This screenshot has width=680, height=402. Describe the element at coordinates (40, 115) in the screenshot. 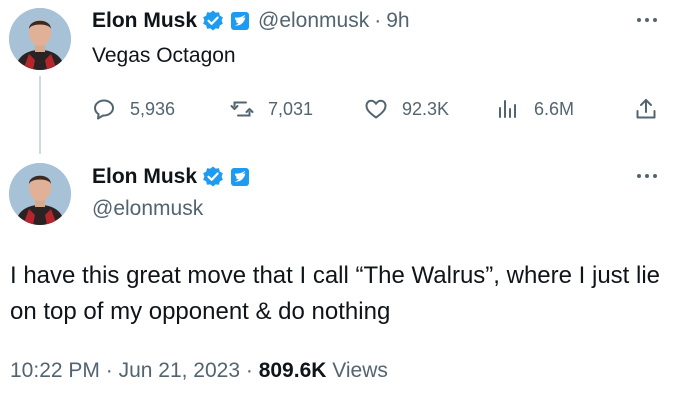

I see `thread-connector-line` at that location.